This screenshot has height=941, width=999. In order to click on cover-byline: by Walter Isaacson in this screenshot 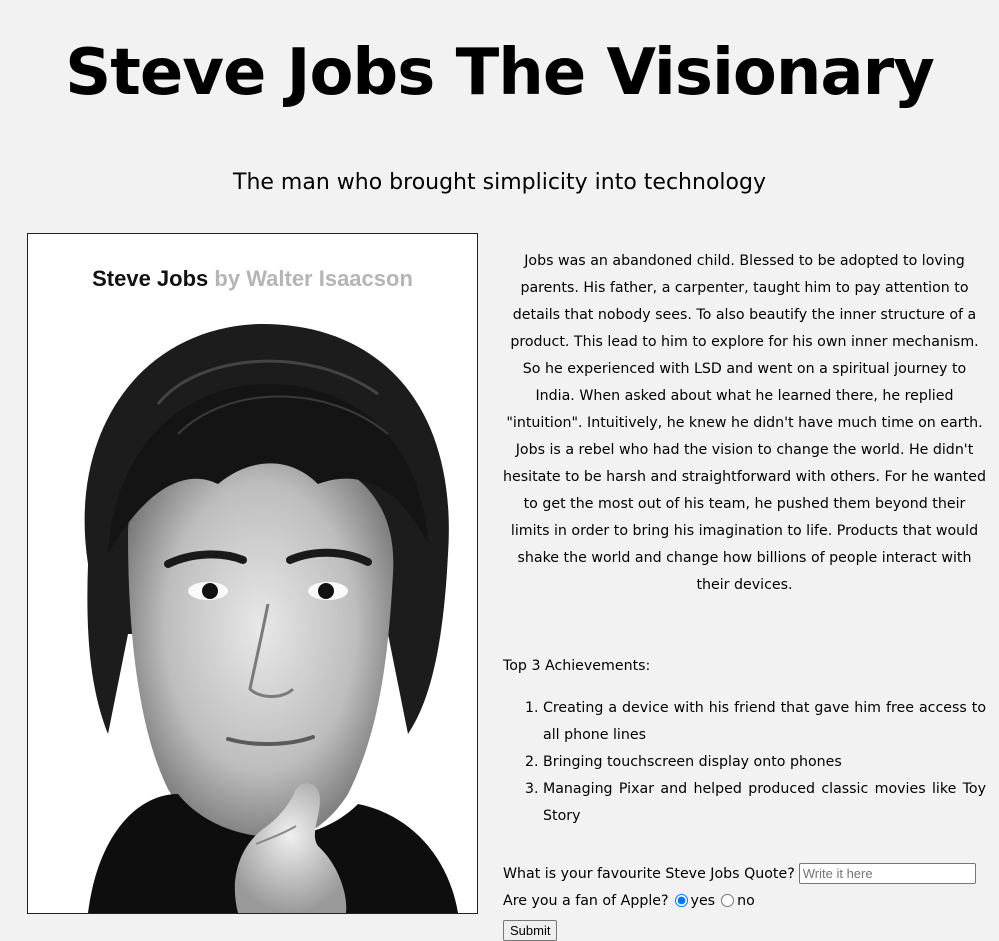, I will do `click(313, 278)`.